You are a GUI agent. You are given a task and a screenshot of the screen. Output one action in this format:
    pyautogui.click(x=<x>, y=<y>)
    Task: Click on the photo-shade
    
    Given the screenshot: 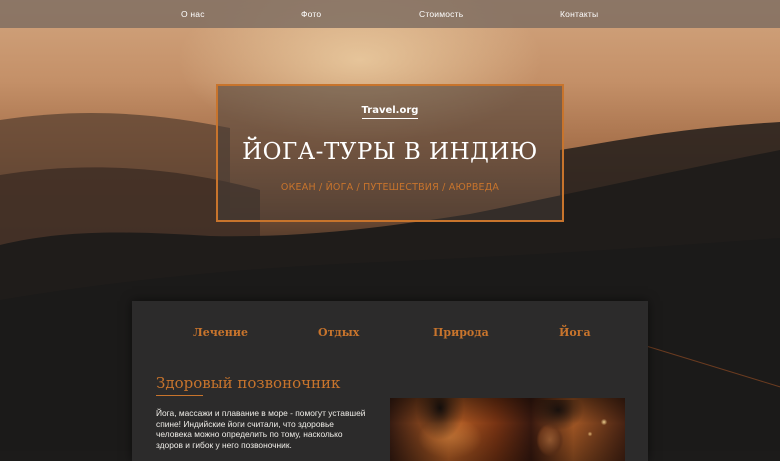 What is the action you would take?
    pyautogui.click(x=507, y=429)
    